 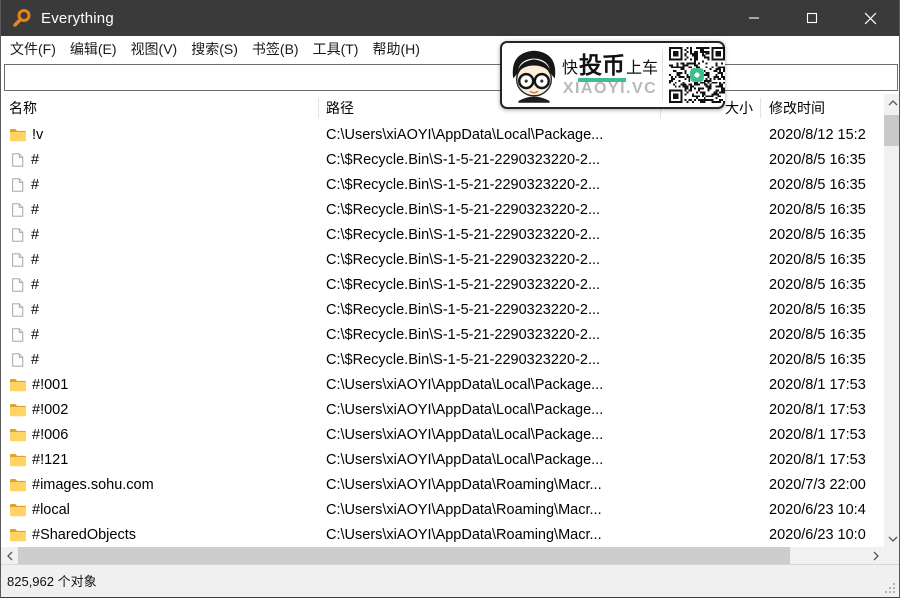 I want to click on watermark-overlay: 快投币上车 XIAOYI.VC, so click(x=613, y=75).